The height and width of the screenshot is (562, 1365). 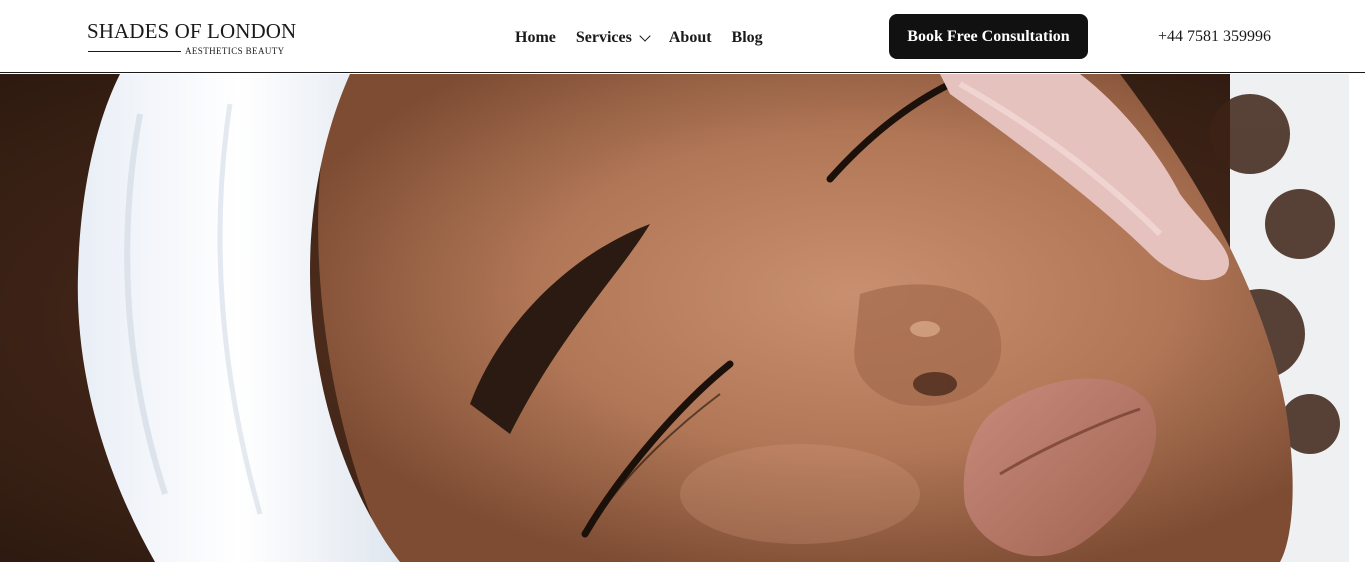 What do you see at coordinates (988, 36) in the screenshot?
I see `book-consultation-button: Book Free Consultation` at bounding box center [988, 36].